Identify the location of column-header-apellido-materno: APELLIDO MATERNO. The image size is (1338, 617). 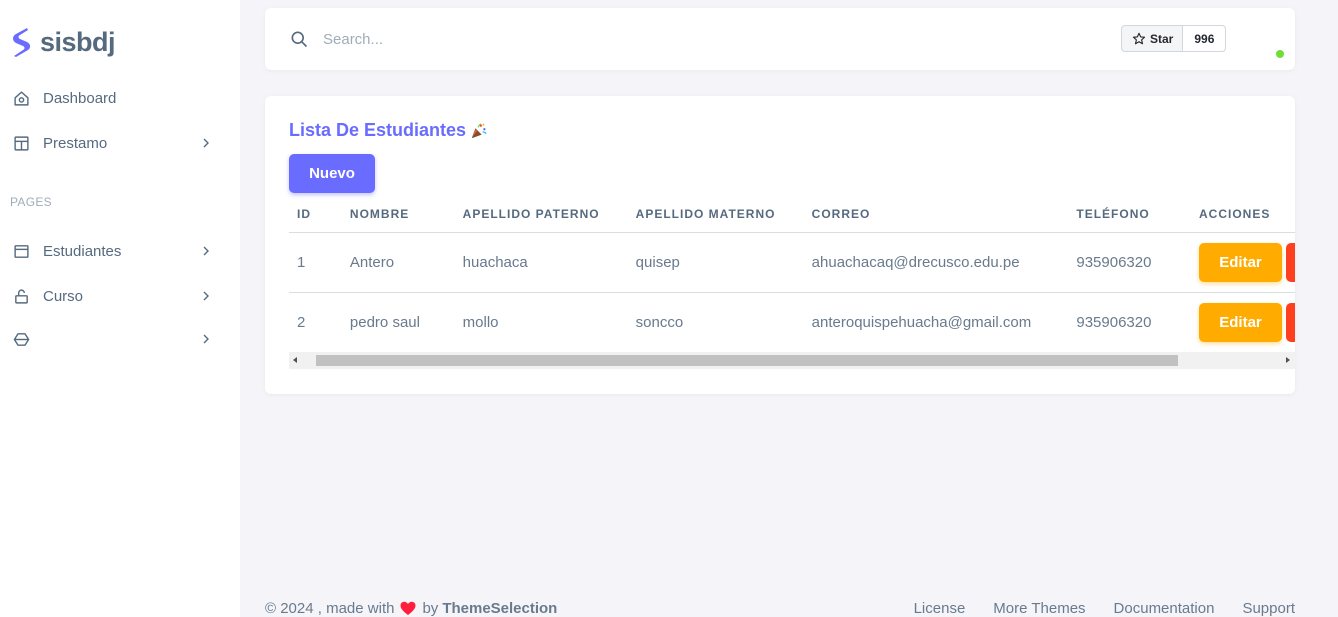
(715, 214).